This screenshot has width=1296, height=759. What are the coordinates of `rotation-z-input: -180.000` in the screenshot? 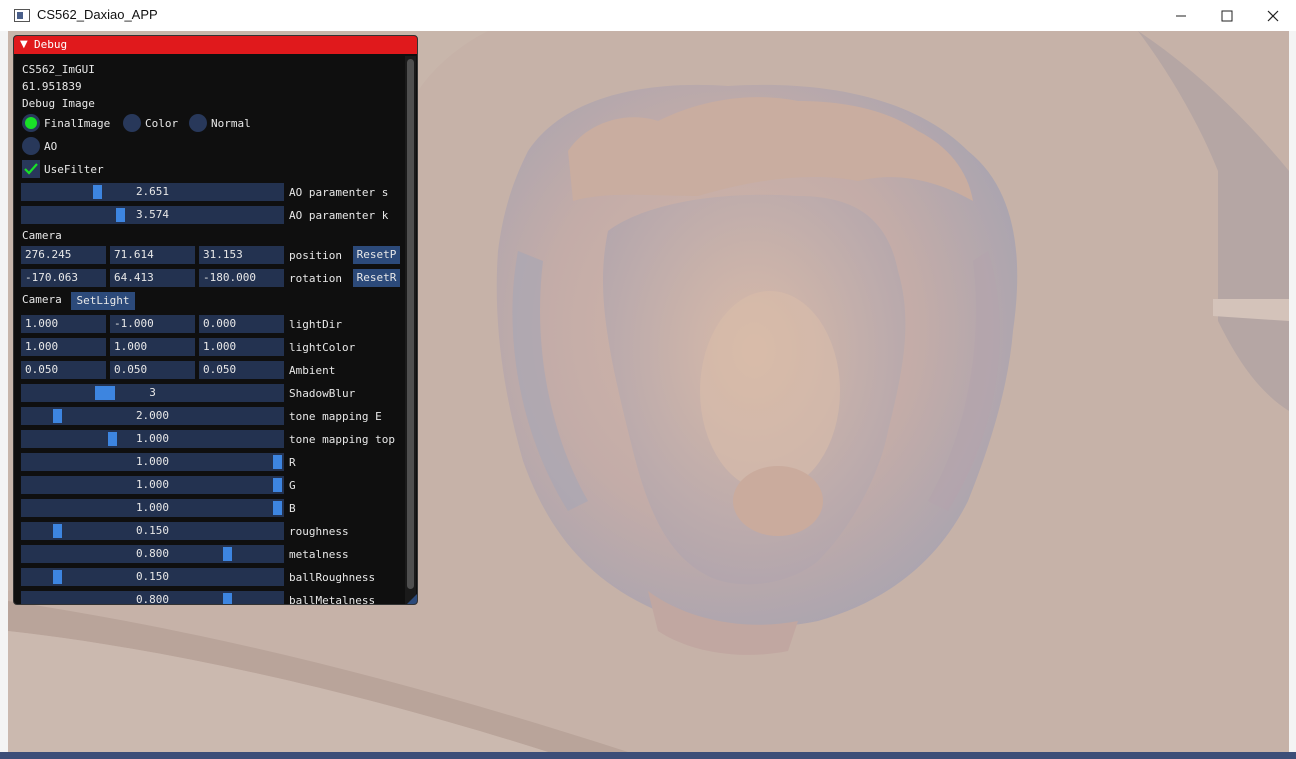 It's located at (241, 278).